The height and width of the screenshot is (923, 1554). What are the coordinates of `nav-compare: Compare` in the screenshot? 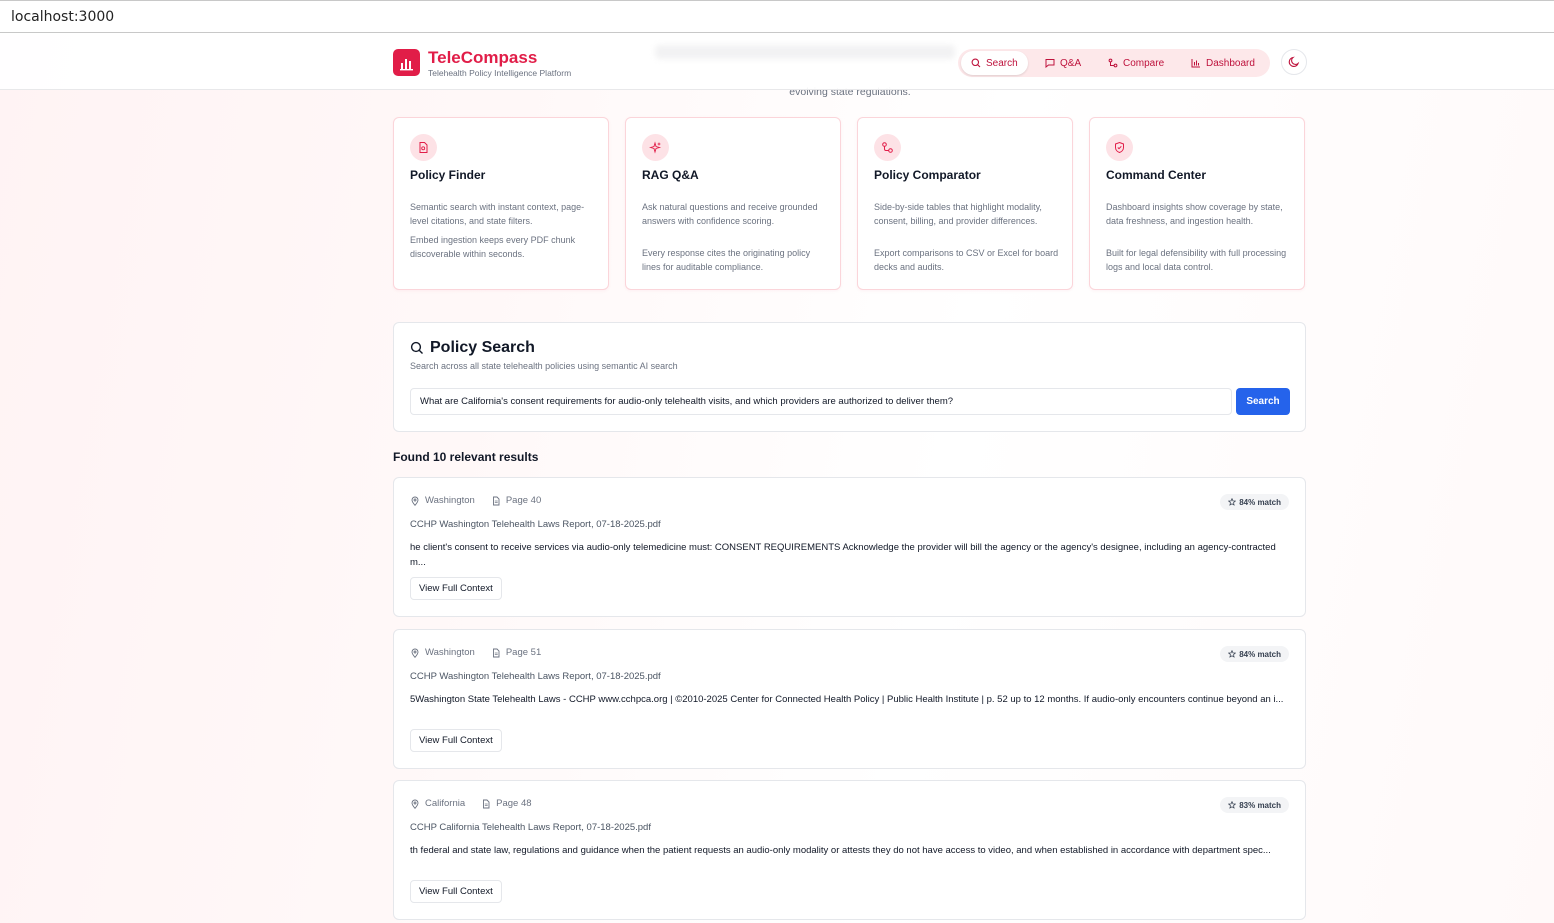 It's located at (1136, 63).